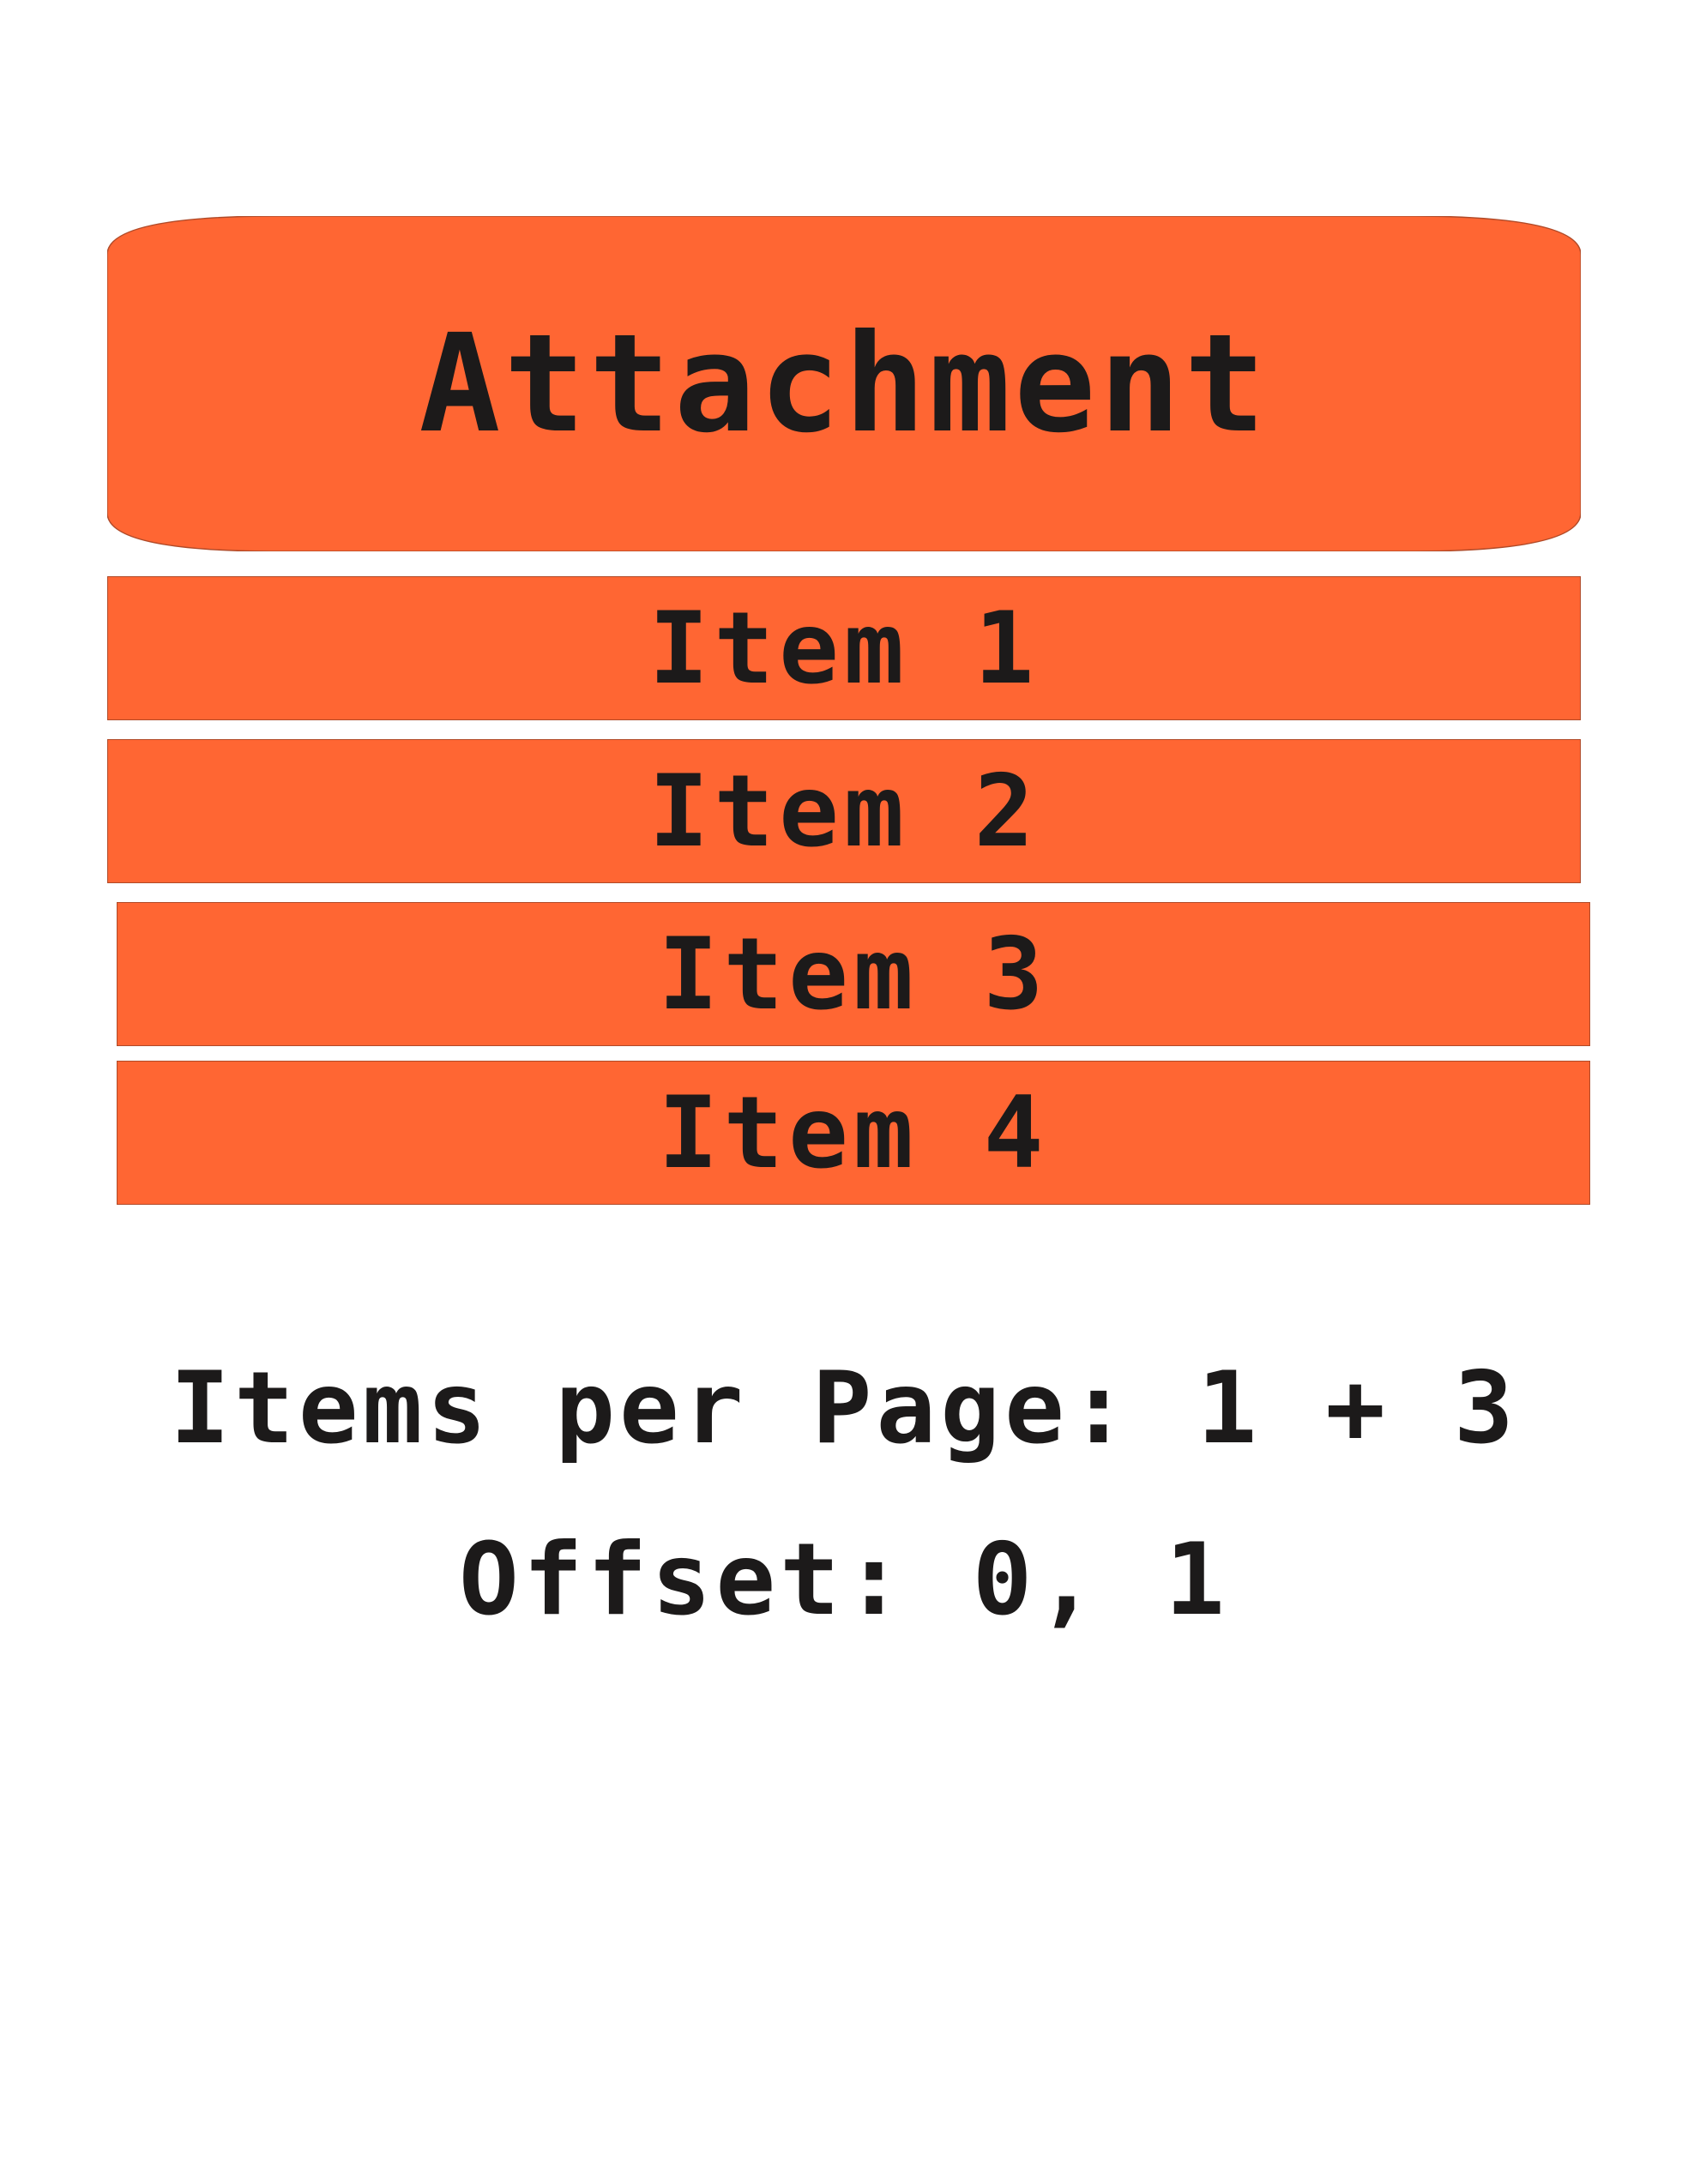 The height and width of the screenshot is (2184, 1688). Describe the element at coordinates (853, 1133) in the screenshot. I see `list-item-4: Item 4` at that location.